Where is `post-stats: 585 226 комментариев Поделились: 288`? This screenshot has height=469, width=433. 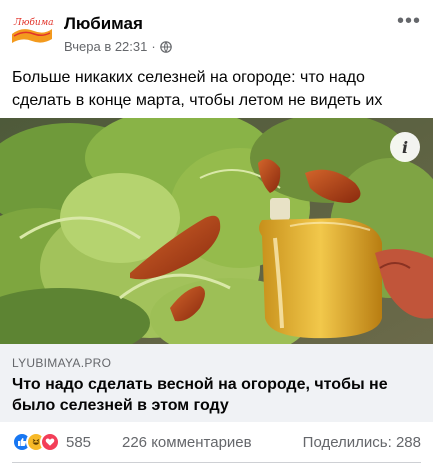
post-stats: 585 226 комментариев Поделились: 288 is located at coordinates (216, 442).